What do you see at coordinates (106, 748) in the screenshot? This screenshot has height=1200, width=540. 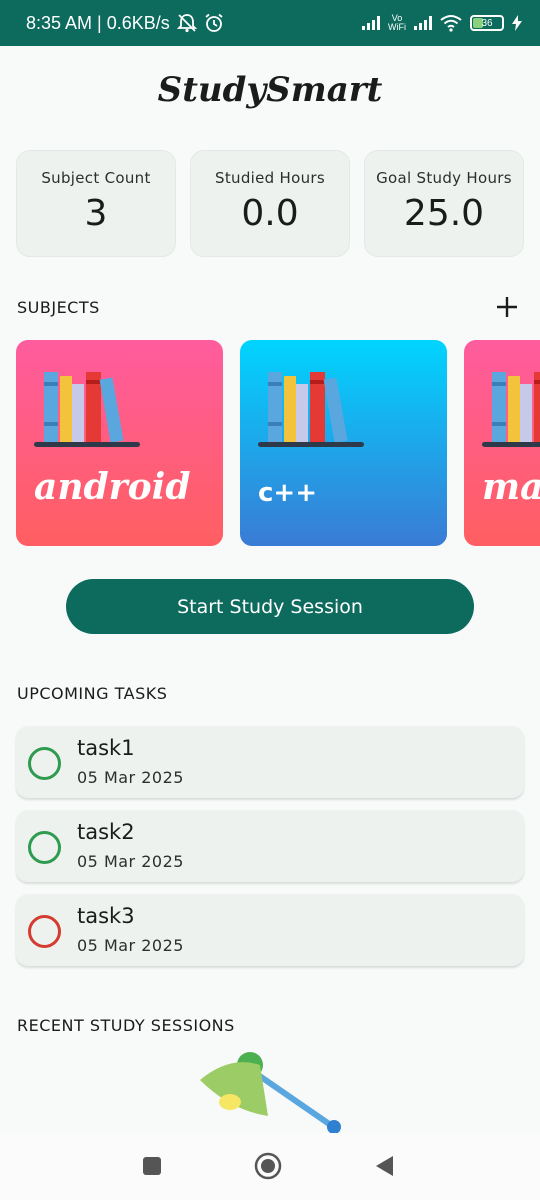 I see `task-title: task1` at bounding box center [106, 748].